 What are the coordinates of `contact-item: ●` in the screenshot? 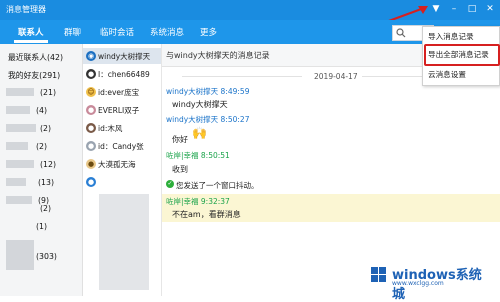 It's located at (122, 182).